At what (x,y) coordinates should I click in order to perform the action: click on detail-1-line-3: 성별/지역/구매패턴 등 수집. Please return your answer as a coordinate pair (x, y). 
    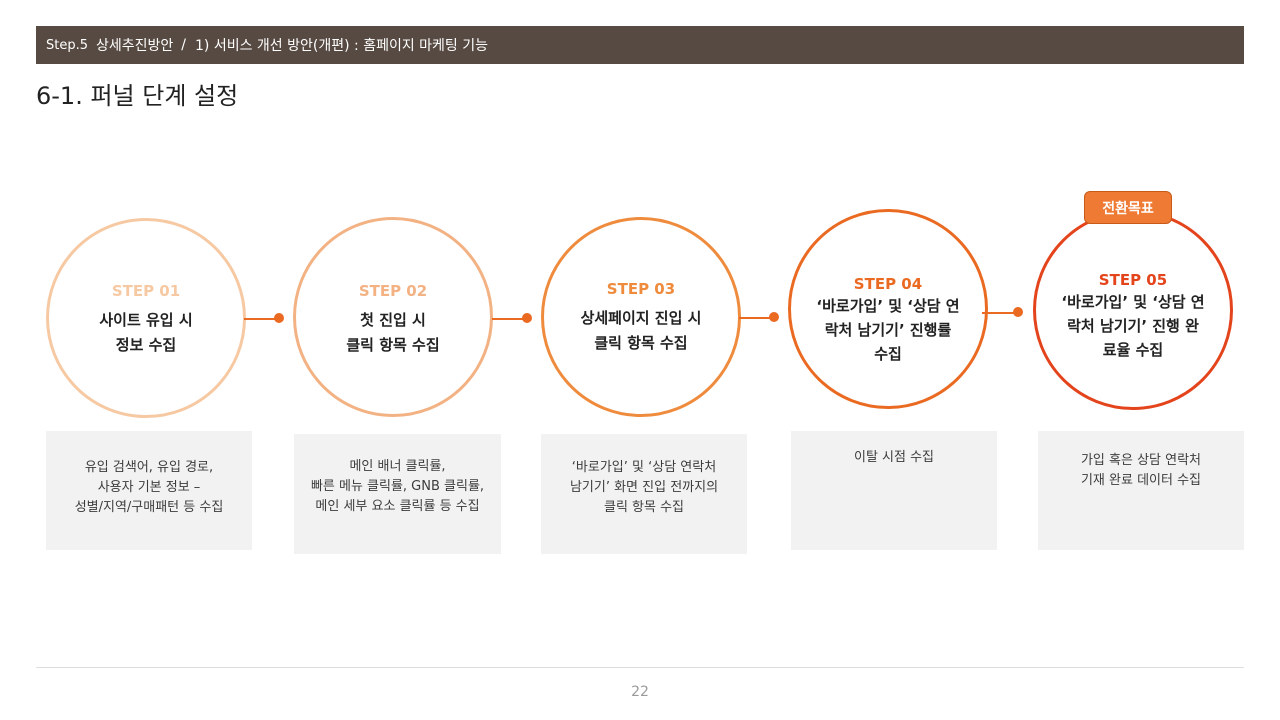
    Looking at the image, I should click on (149, 507).